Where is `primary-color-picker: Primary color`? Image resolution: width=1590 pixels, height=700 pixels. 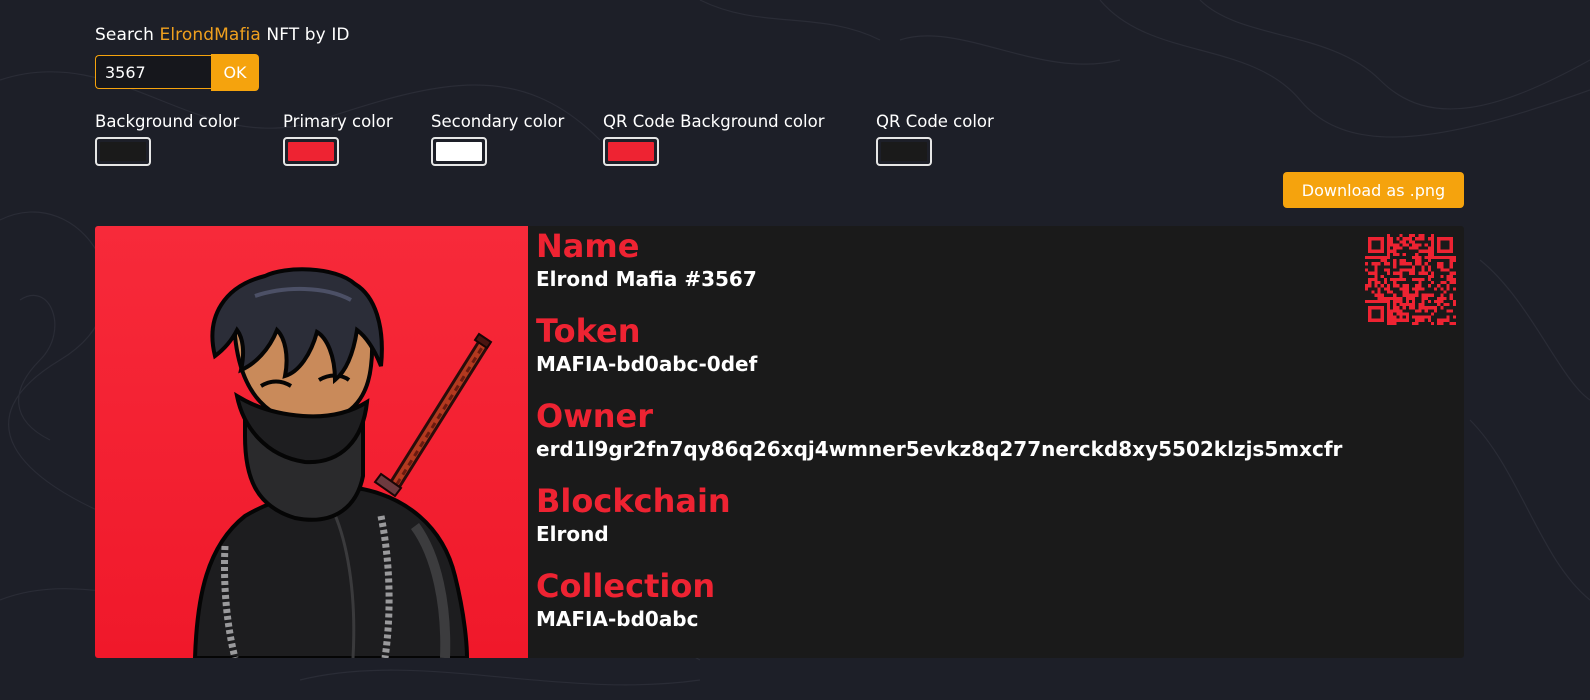
primary-color-picker: Primary color is located at coordinates (338, 139).